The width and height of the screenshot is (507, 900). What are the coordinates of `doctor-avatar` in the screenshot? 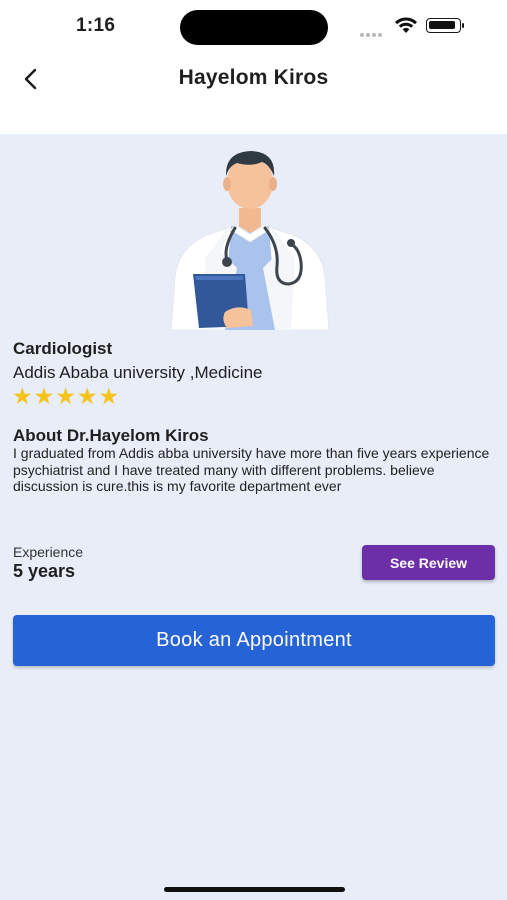 It's located at (250, 240).